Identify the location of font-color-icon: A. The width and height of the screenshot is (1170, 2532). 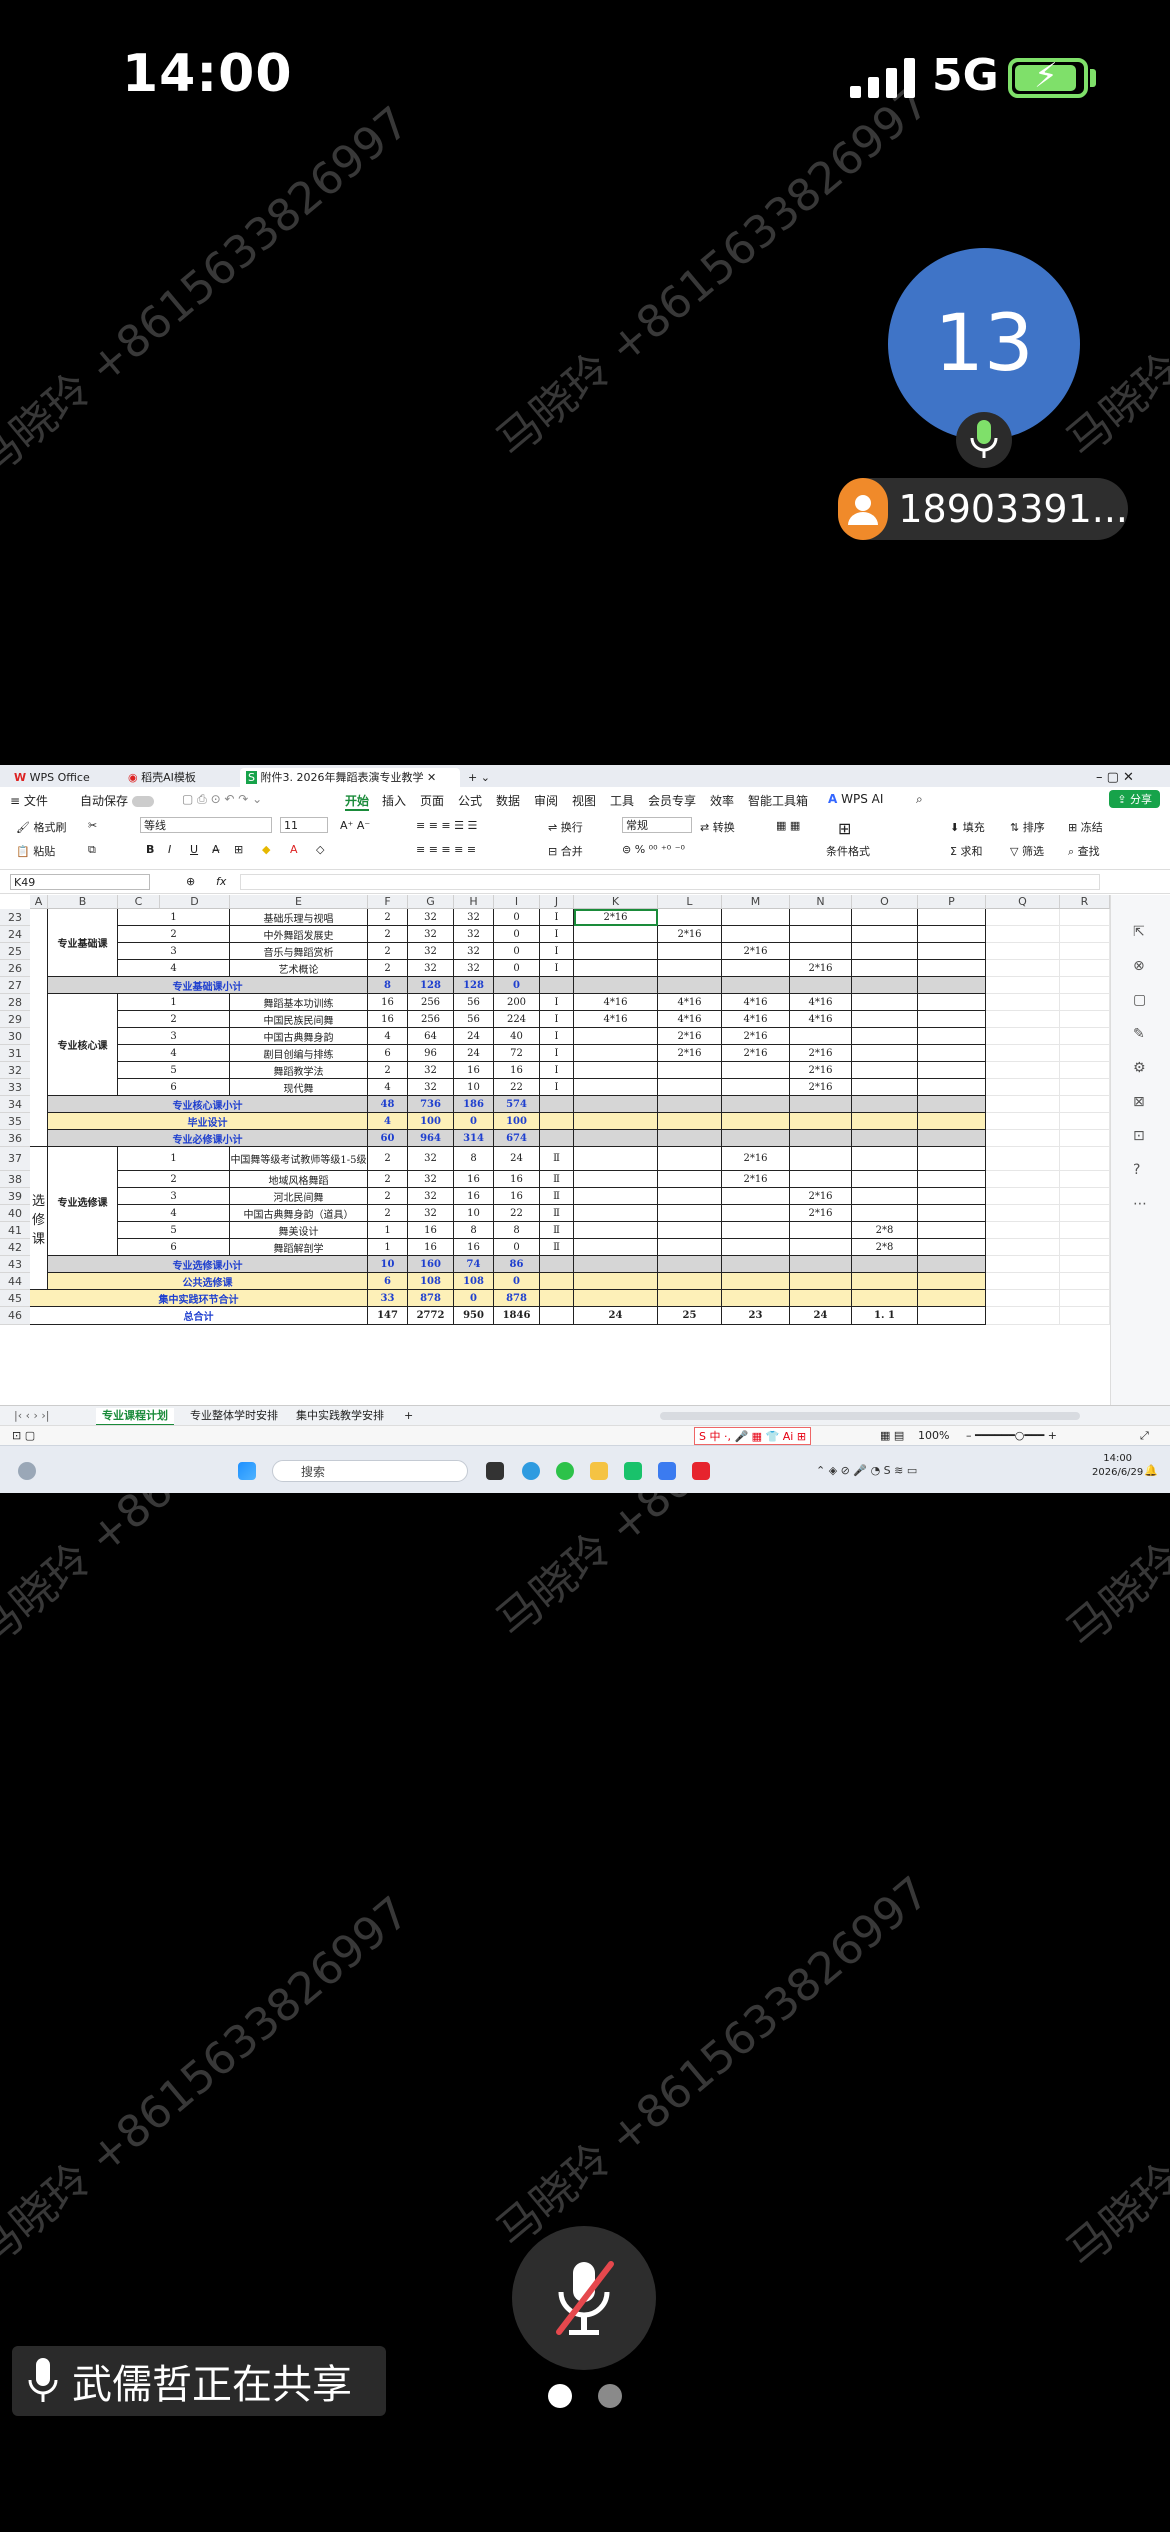
(294, 849).